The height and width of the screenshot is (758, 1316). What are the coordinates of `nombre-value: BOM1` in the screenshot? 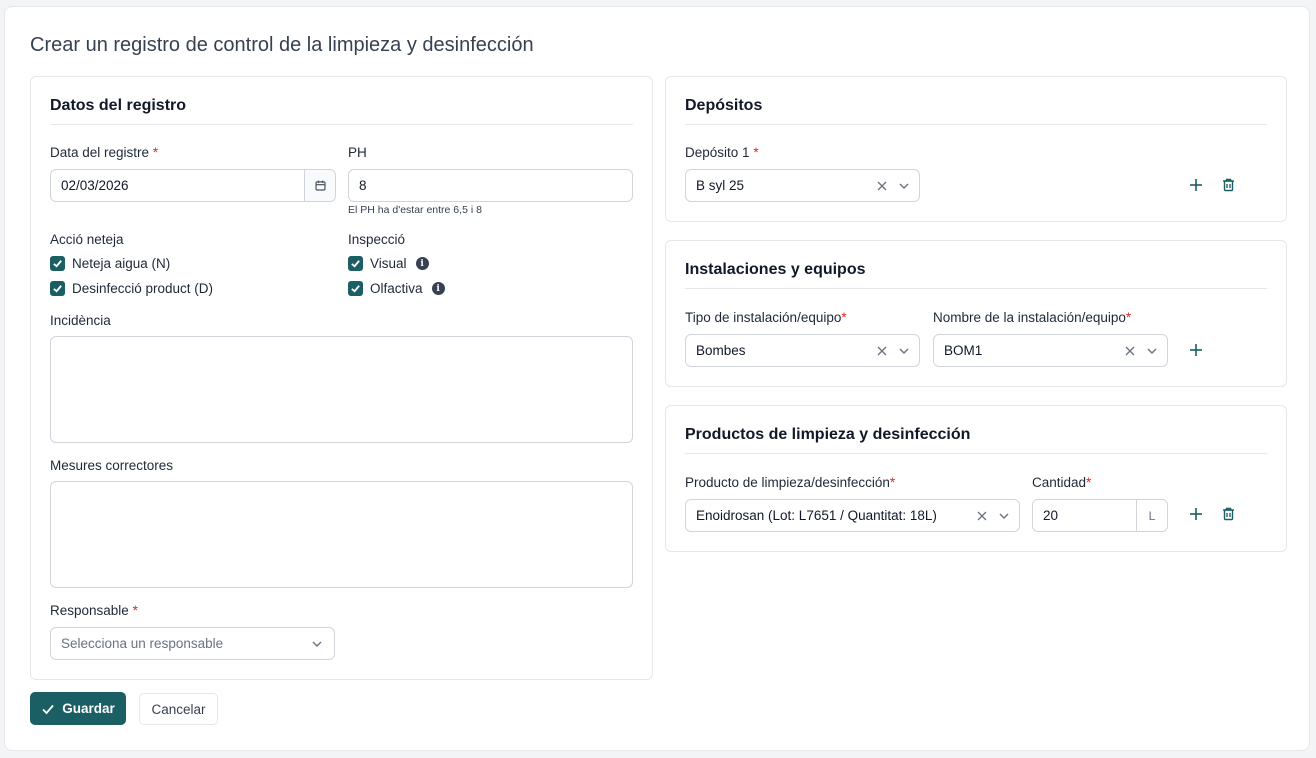 It's located at (963, 350).